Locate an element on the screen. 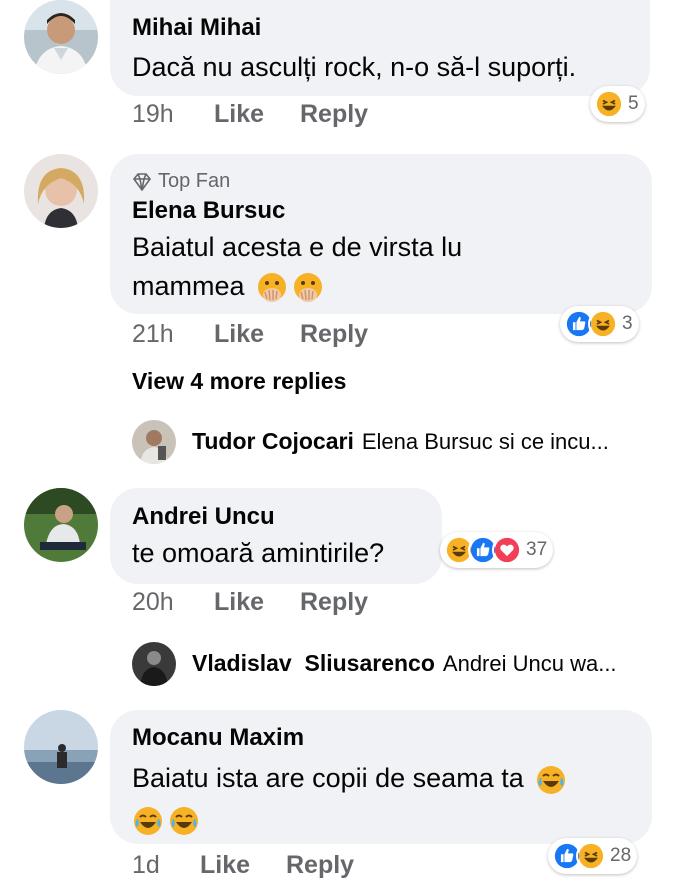 The image size is (675, 891). comment-time: 1d is located at coordinates (146, 865).